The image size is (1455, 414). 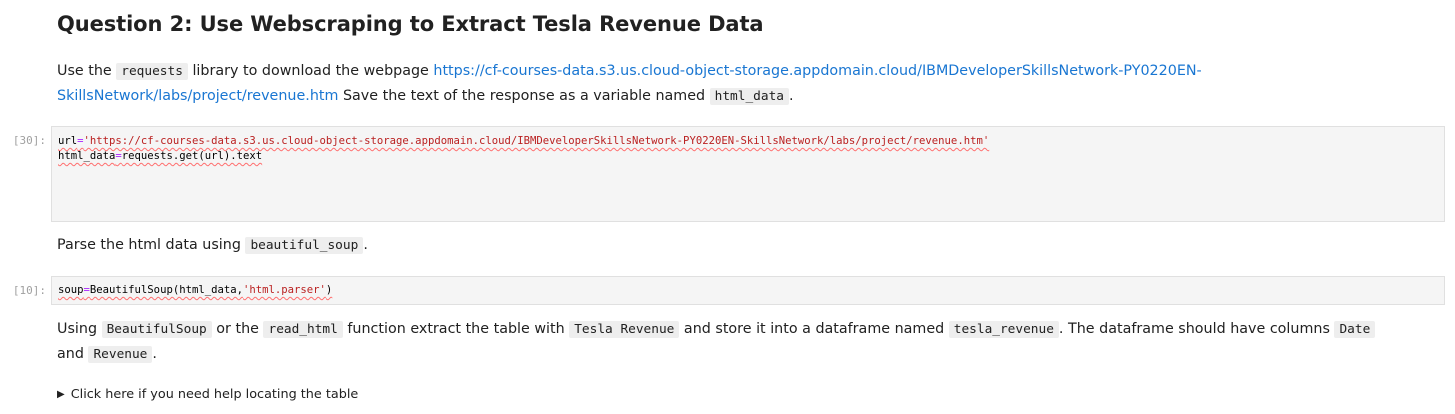 I want to click on inline-code-date: Date, so click(x=1355, y=329).